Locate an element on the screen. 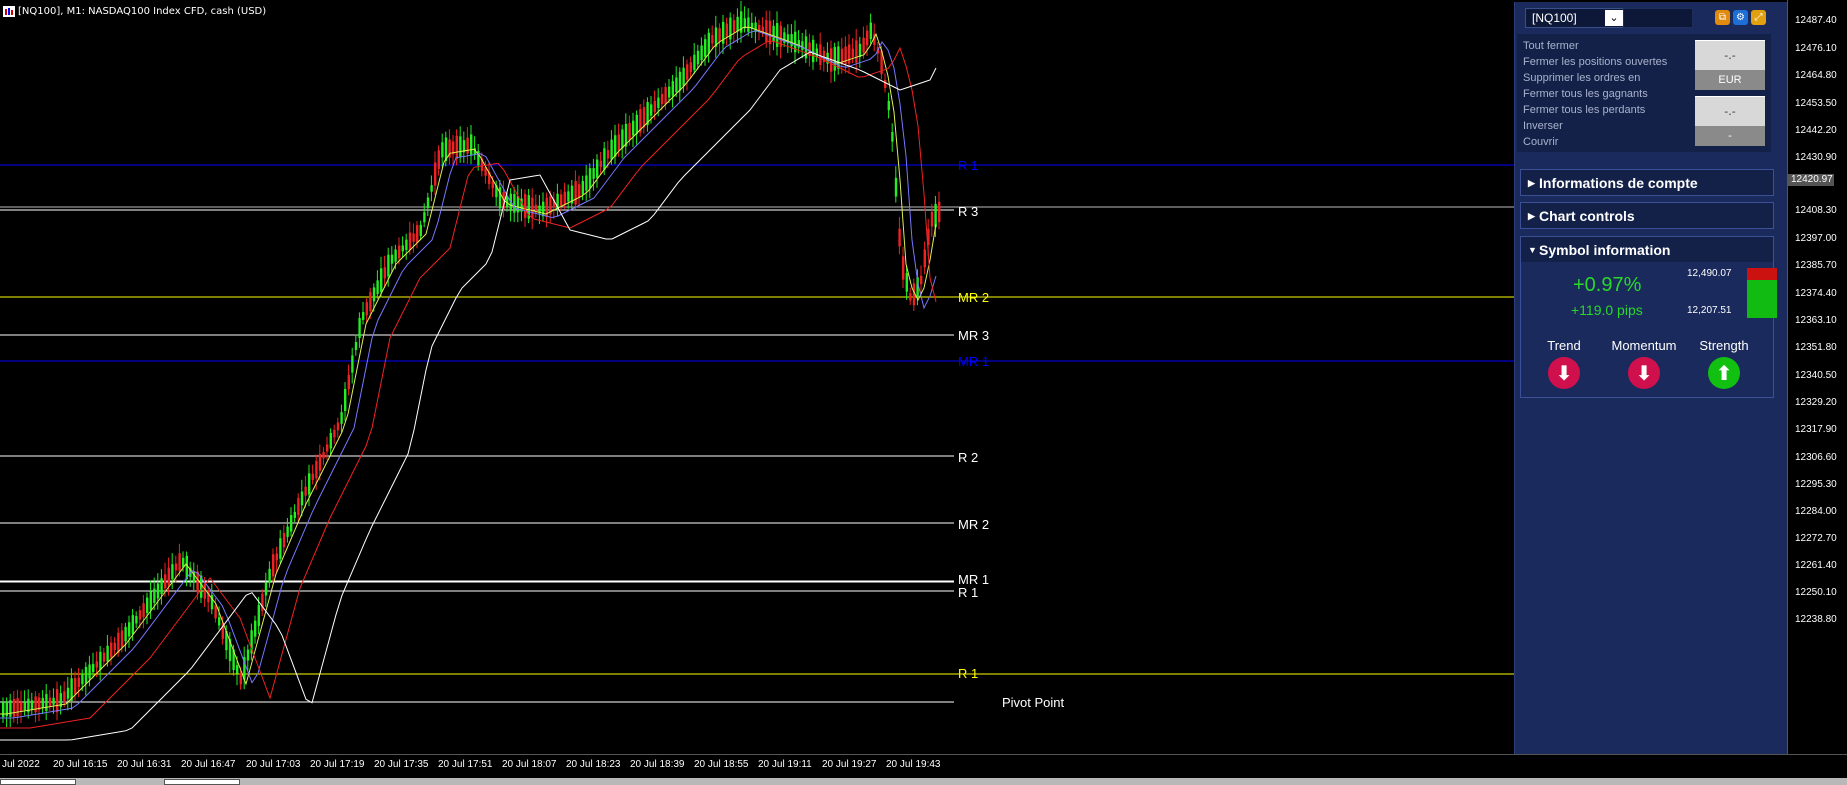 This screenshot has height=785, width=1847. time-tick-label: 20 Jul 16:15 is located at coordinates (80, 764).